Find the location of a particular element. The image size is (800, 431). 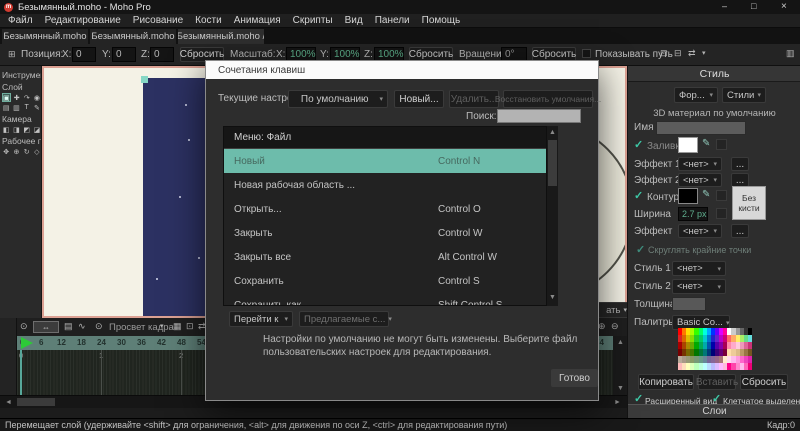

shortcut-row: Новый Control N is located at coordinates (385, 161).